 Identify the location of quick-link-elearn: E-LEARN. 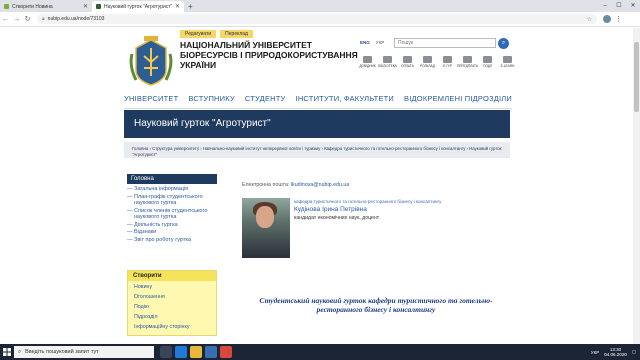
(507, 62).